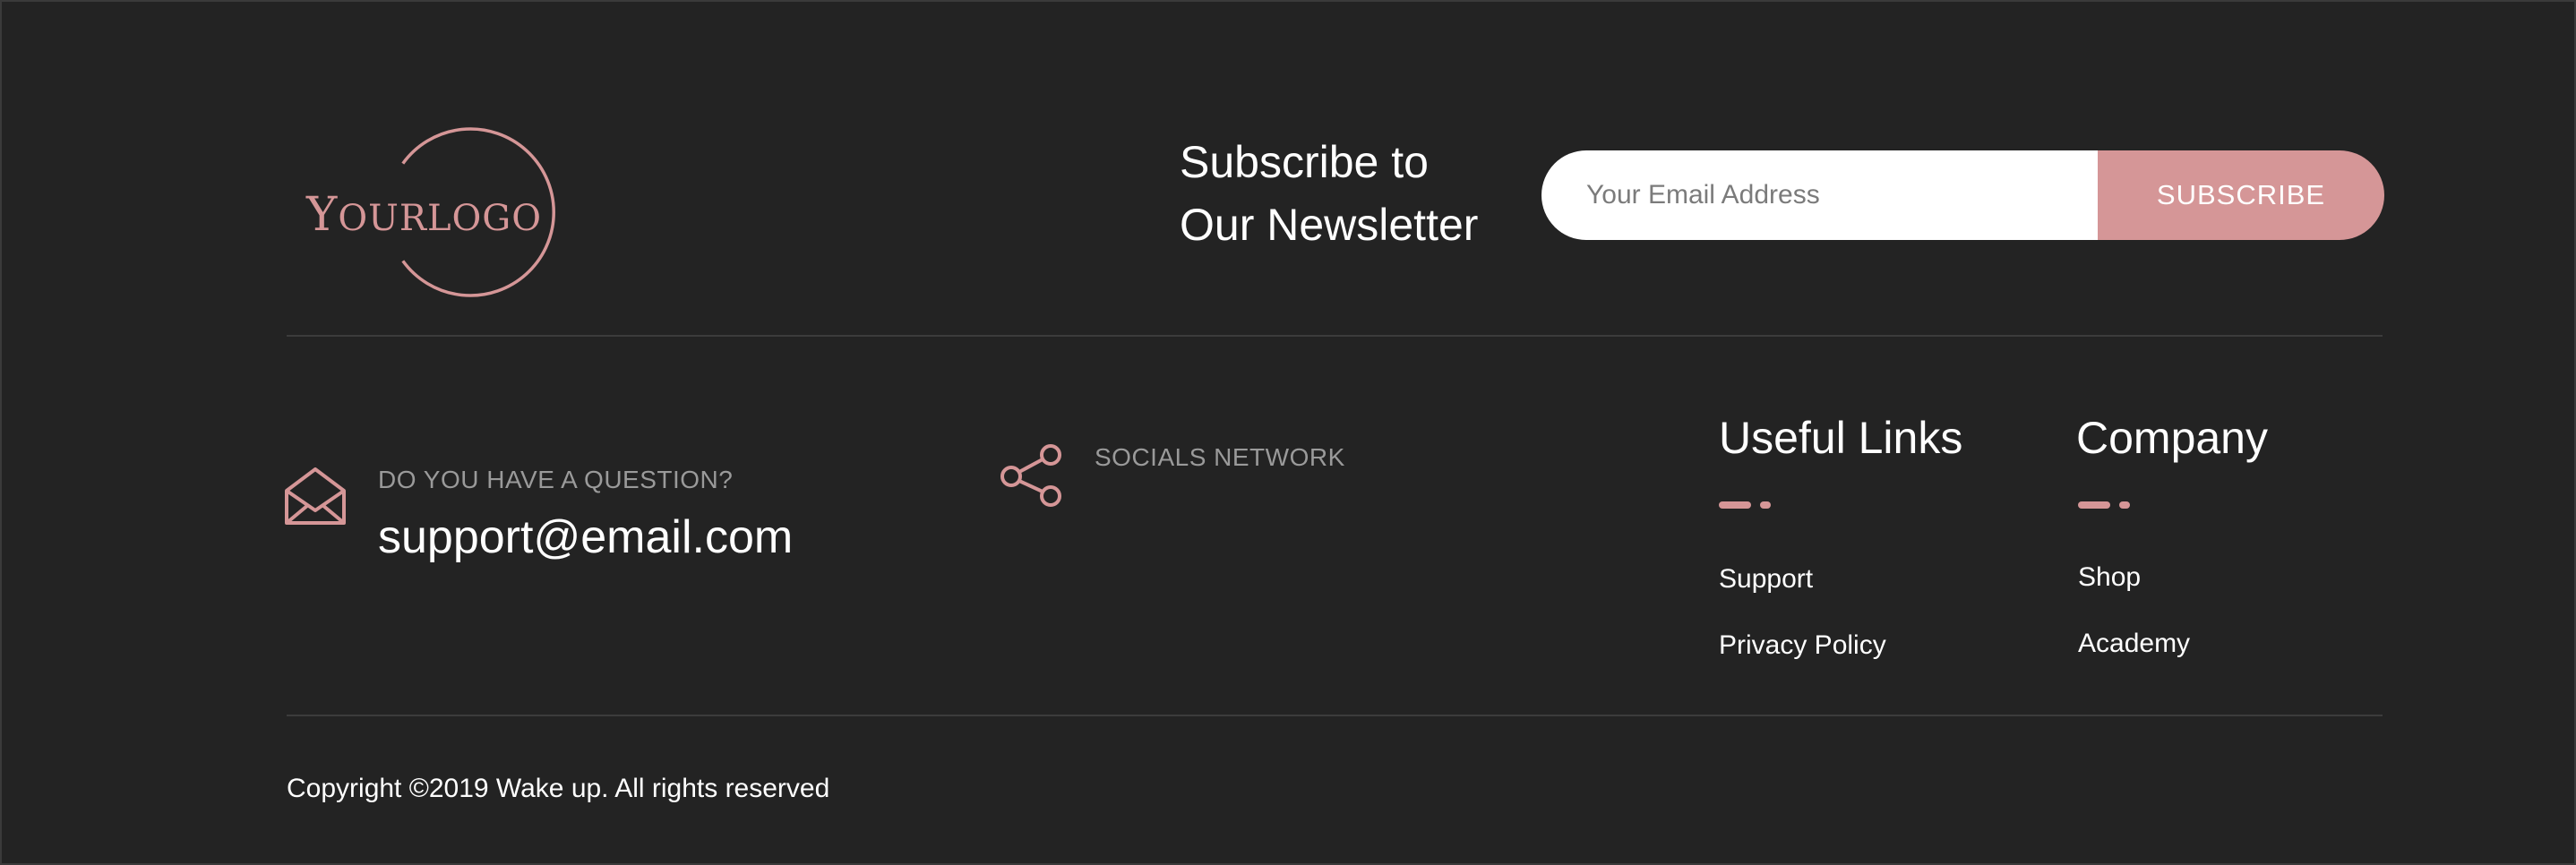  Describe the element at coordinates (2134, 644) in the screenshot. I see `link-academy: Academy` at that location.